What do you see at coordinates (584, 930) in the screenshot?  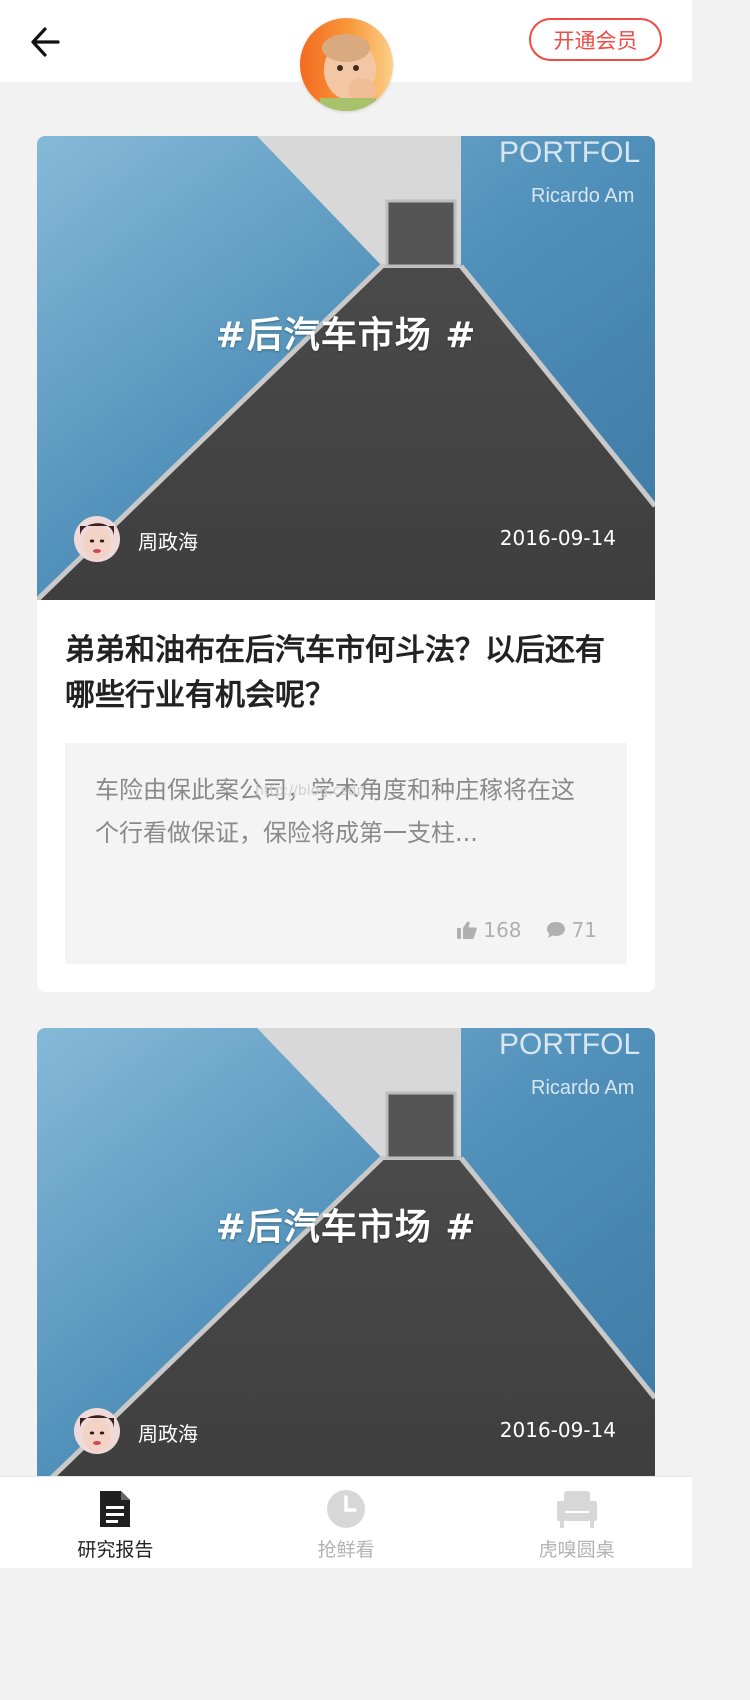 I see `comment-count-value: 71` at bounding box center [584, 930].